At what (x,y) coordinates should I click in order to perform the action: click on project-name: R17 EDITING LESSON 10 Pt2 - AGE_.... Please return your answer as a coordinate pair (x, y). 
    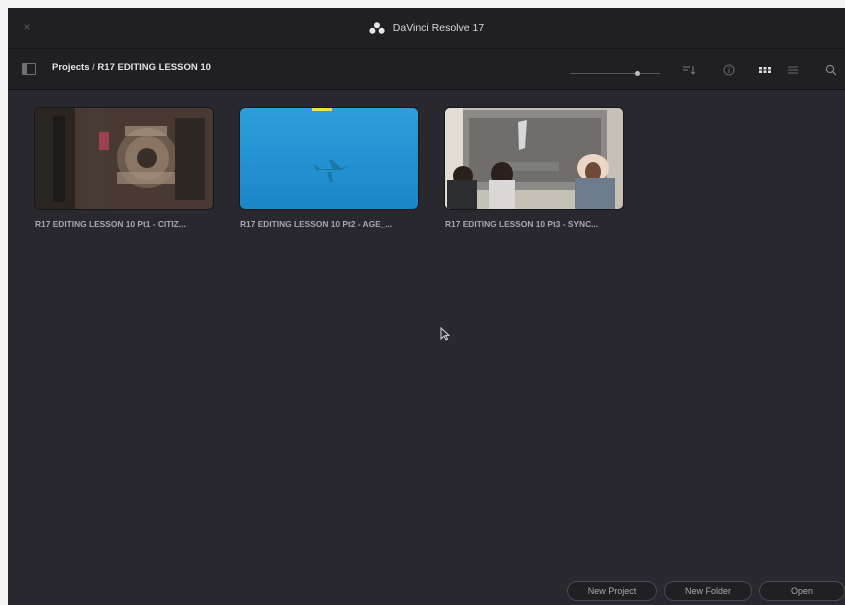
    Looking at the image, I should click on (316, 224).